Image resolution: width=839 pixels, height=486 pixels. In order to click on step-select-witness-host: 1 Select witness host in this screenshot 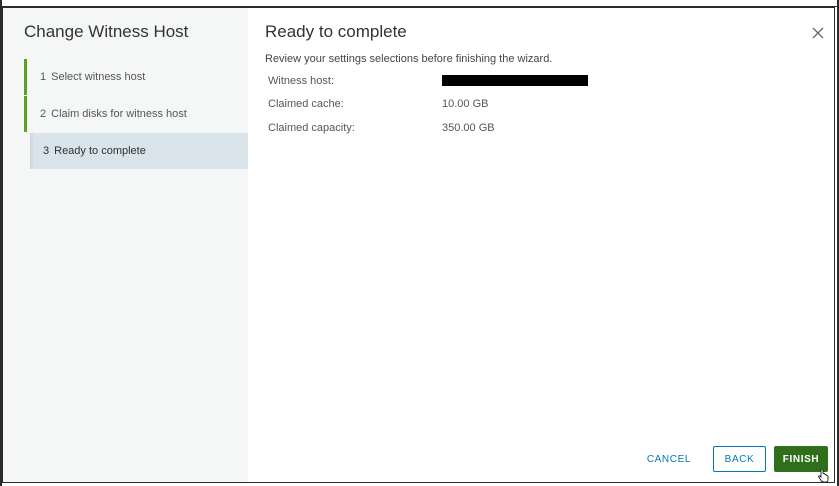, I will do `click(136, 77)`.